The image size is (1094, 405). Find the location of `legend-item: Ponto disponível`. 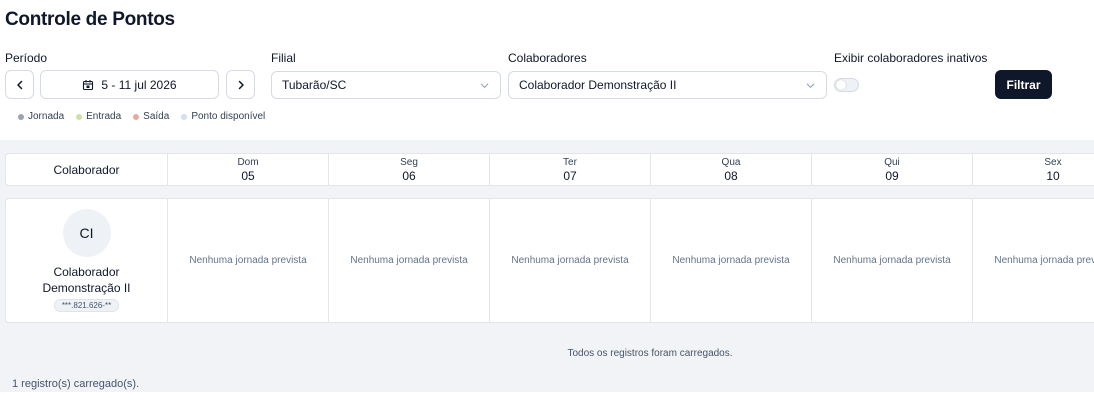

legend-item: Ponto disponível is located at coordinates (223, 116).